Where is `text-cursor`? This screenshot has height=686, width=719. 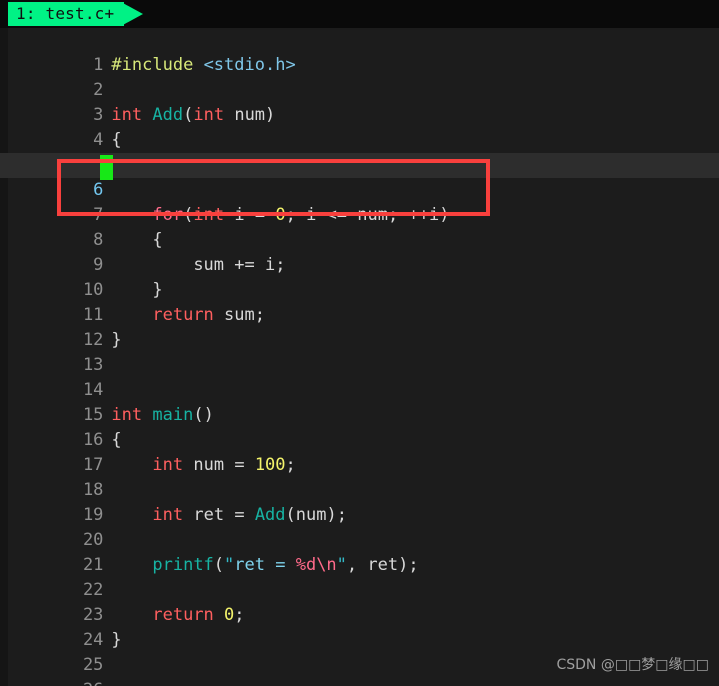 text-cursor is located at coordinates (106, 167).